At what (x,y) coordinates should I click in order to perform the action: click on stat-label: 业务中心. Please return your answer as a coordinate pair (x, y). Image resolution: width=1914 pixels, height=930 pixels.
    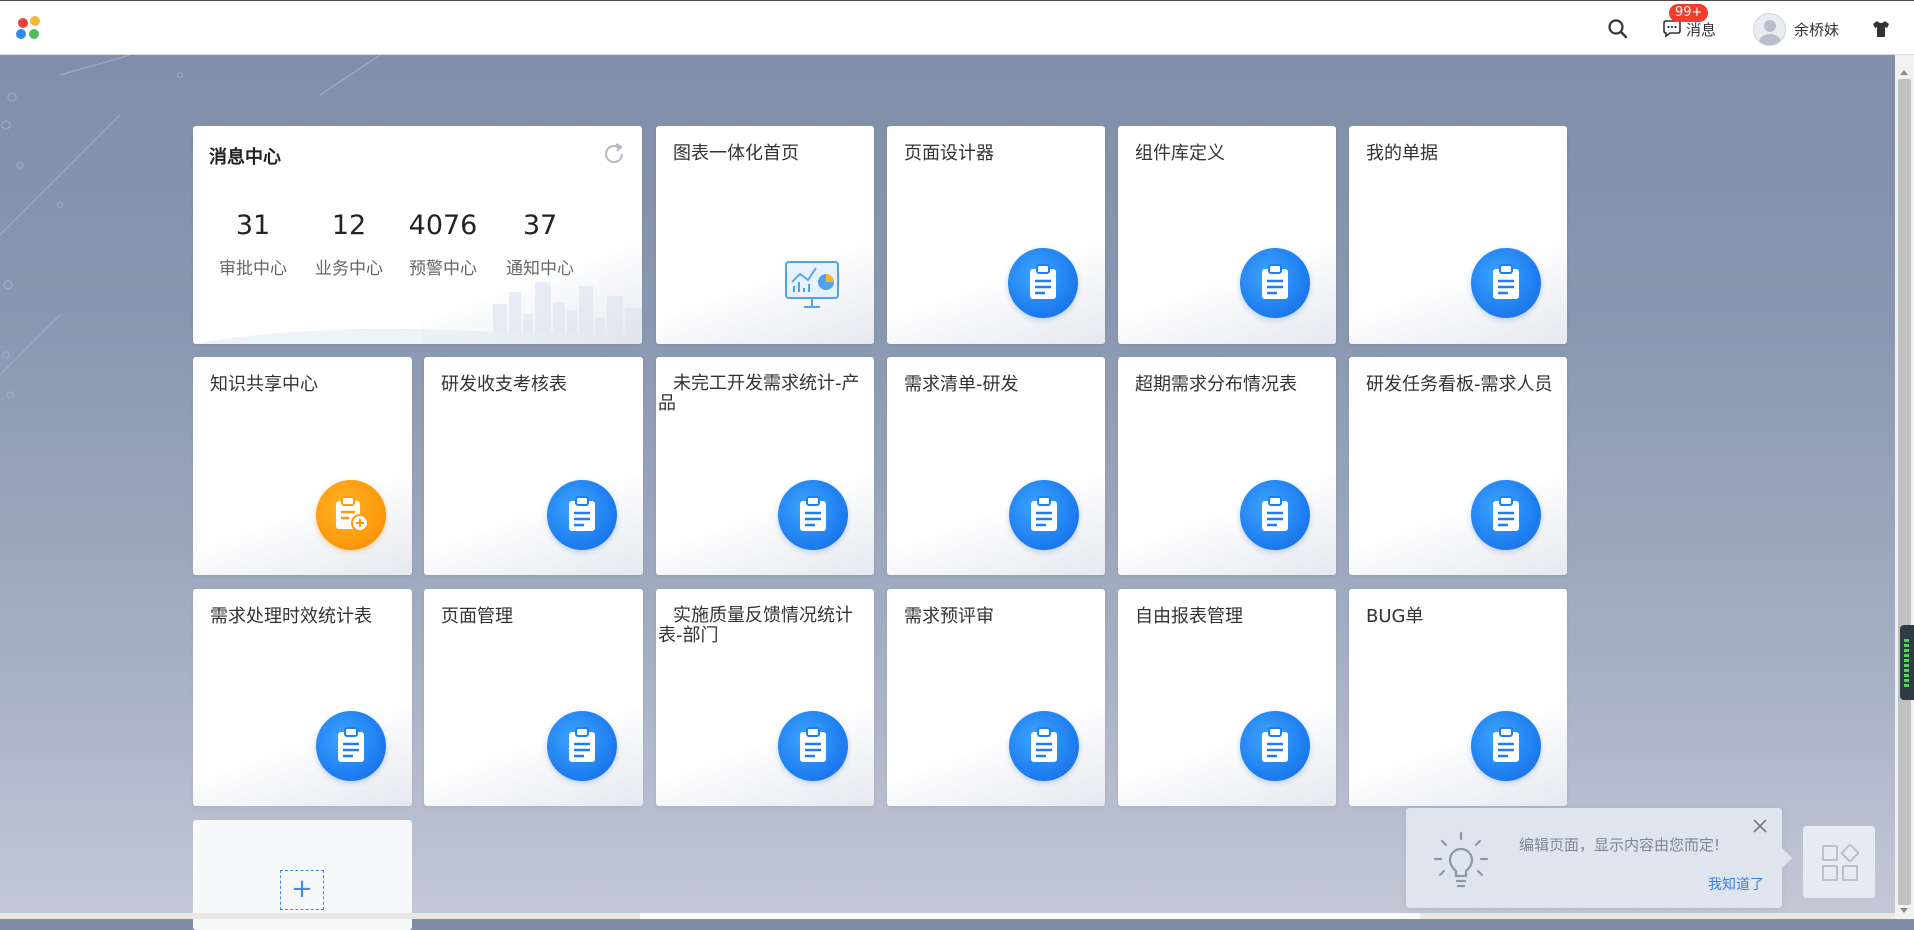
    Looking at the image, I should click on (349, 269).